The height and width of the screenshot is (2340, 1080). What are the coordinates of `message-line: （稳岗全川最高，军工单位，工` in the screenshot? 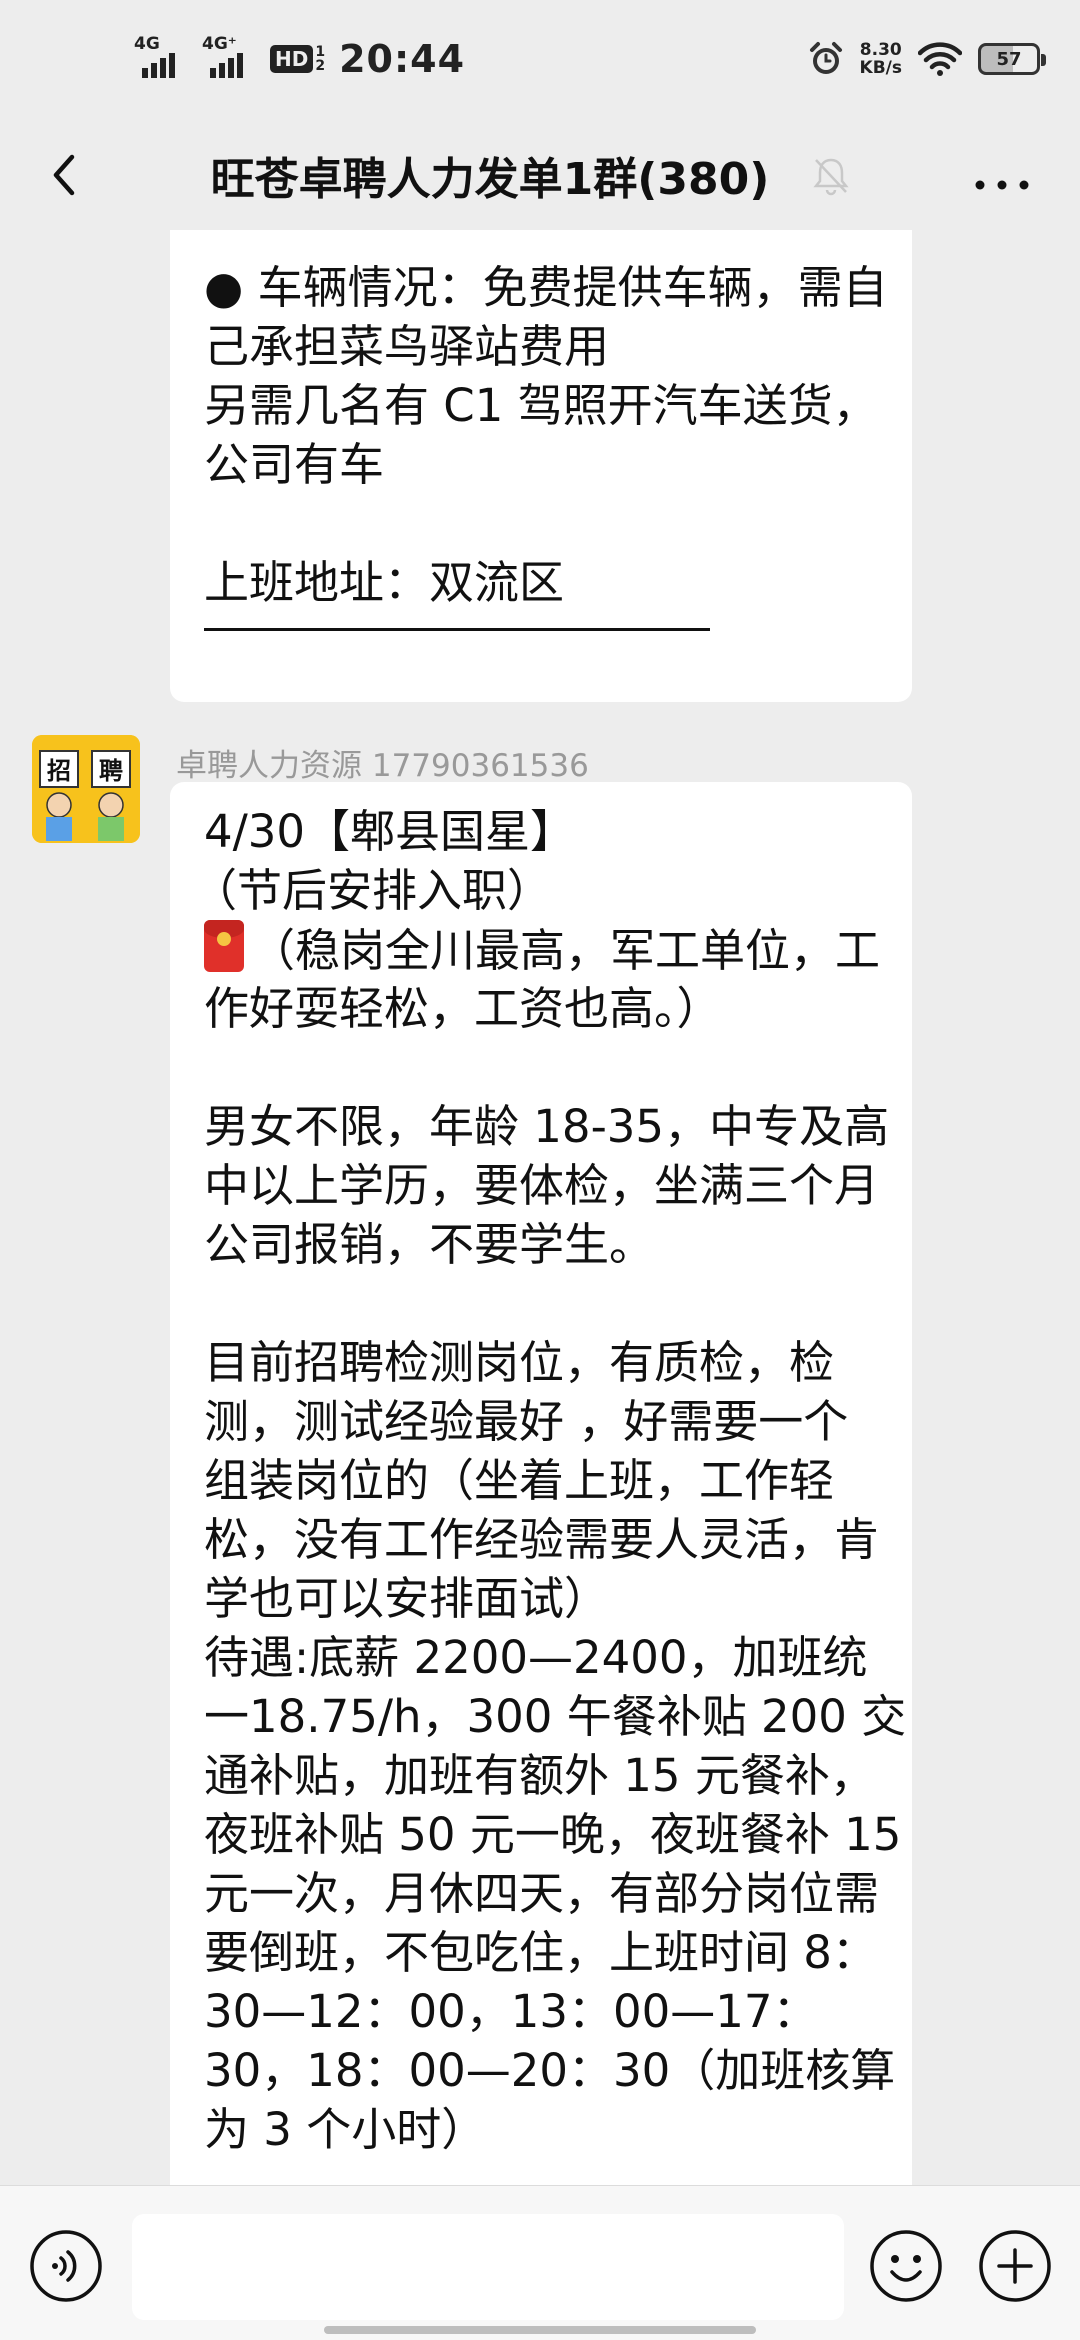 It's located at (542, 950).